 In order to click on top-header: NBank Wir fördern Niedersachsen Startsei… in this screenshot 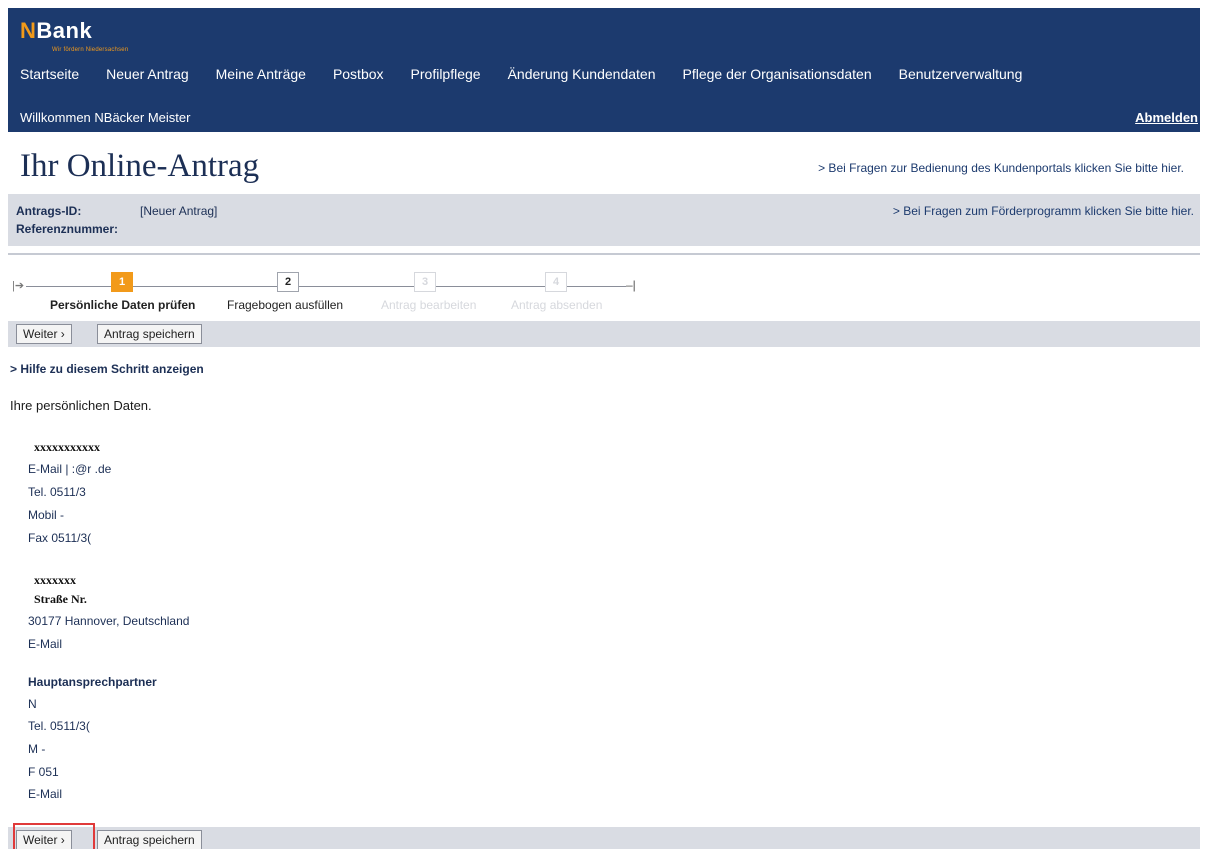, I will do `click(604, 70)`.